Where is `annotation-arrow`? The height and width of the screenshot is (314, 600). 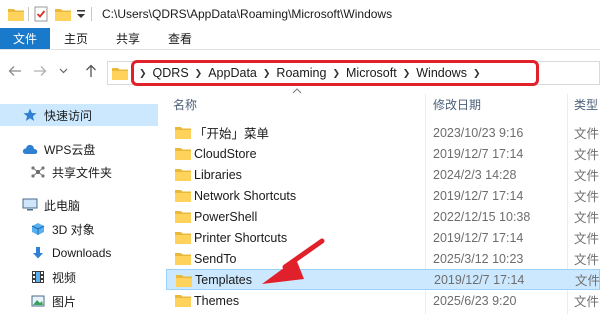 annotation-arrow is located at coordinates (293, 261).